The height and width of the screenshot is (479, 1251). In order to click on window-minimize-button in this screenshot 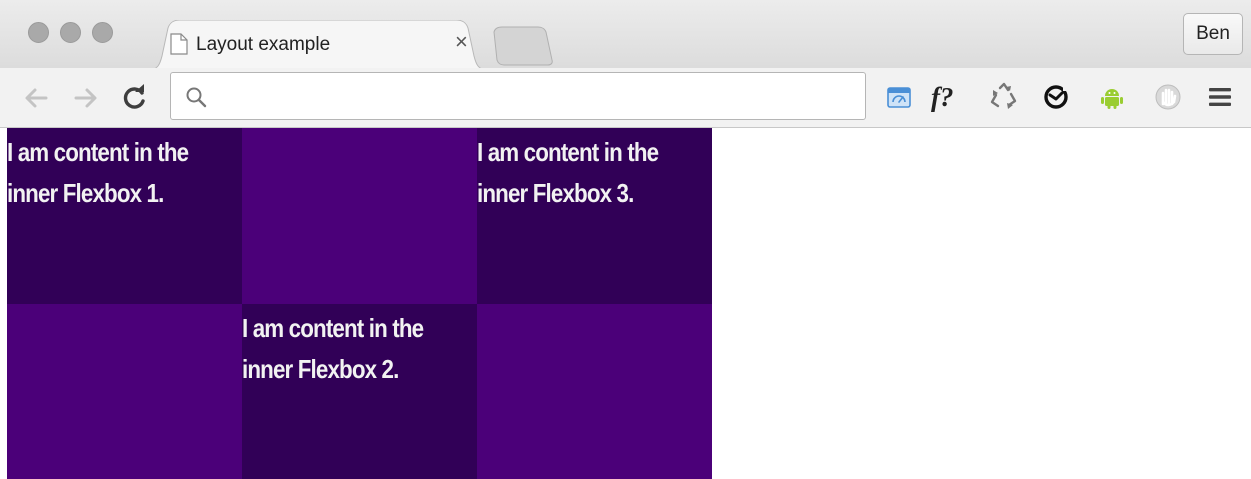, I will do `click(70, 32)`.